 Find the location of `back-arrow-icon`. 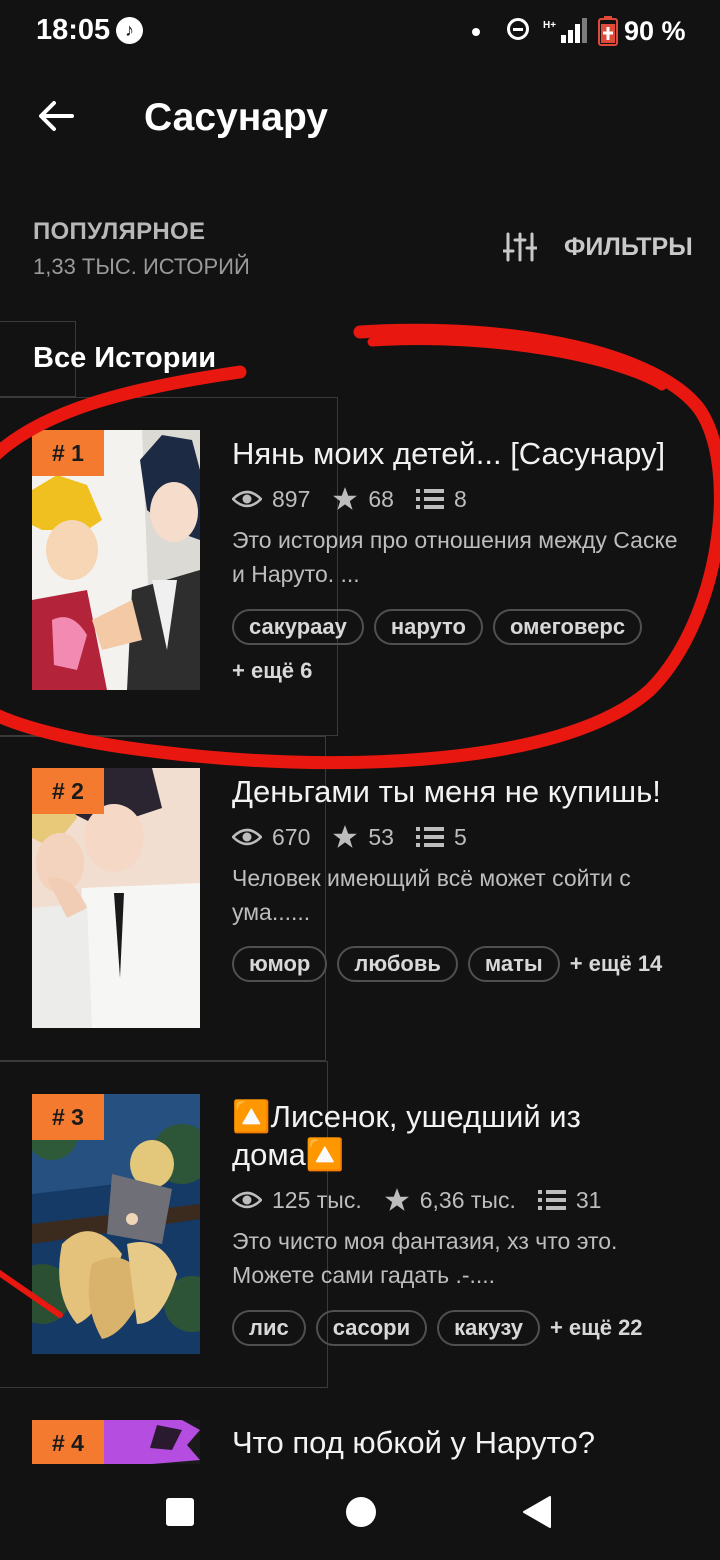

back-arrow-icon is located at coordinates (56, 116).